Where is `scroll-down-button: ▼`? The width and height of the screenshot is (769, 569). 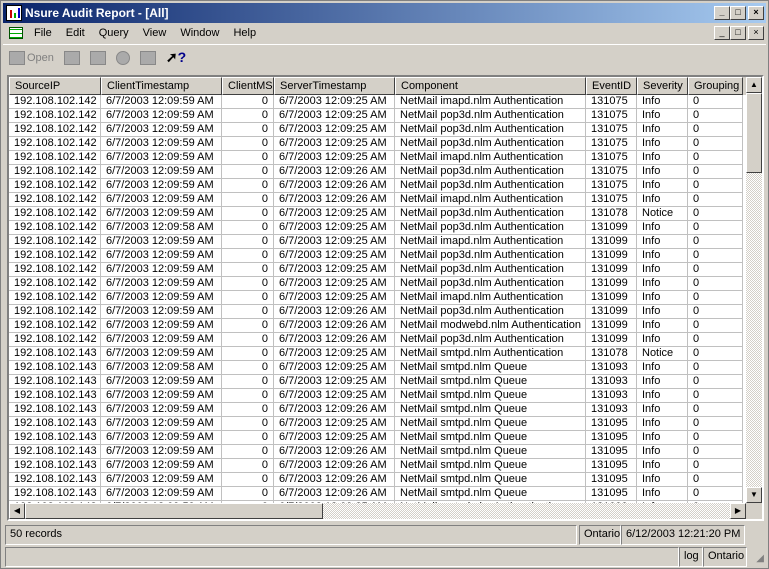
scroll-down-button: ▼ is located at coordinates (754, 495).